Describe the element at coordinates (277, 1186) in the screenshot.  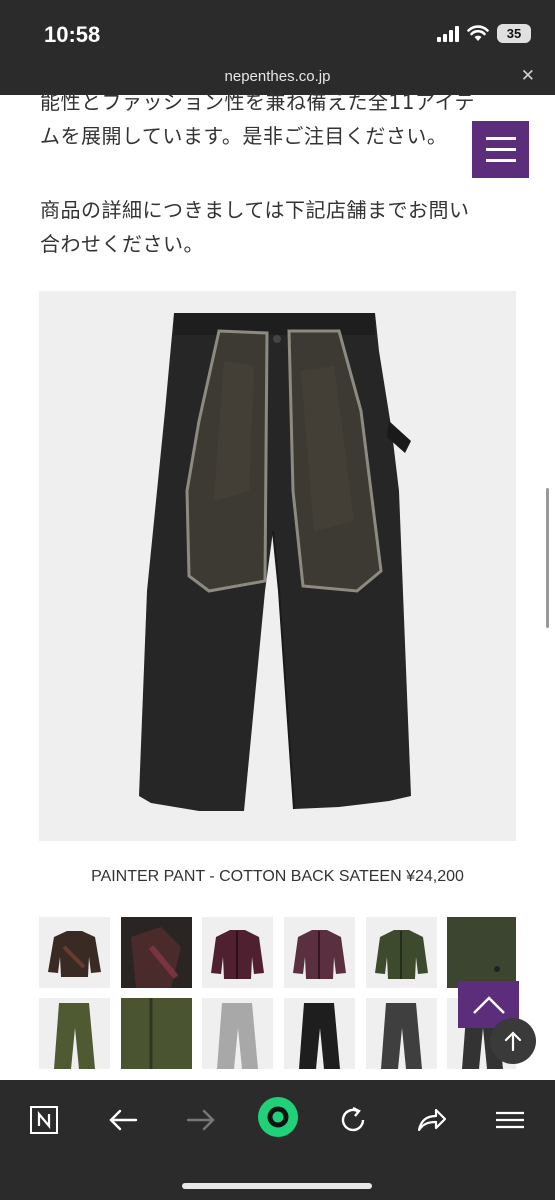
I see `home-indicator` at that location.